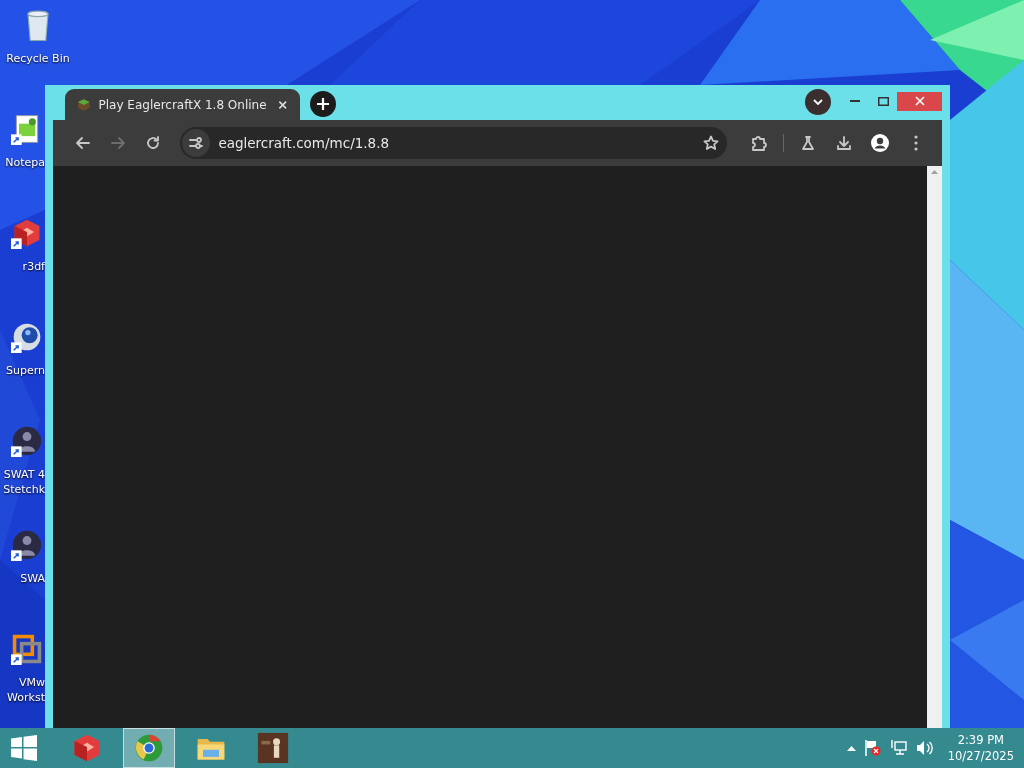  Describe the element at coordinates (453, 143) in the screenshot. I see `address-bar: eaglercraft.com/mc/1.8.8` at that location.